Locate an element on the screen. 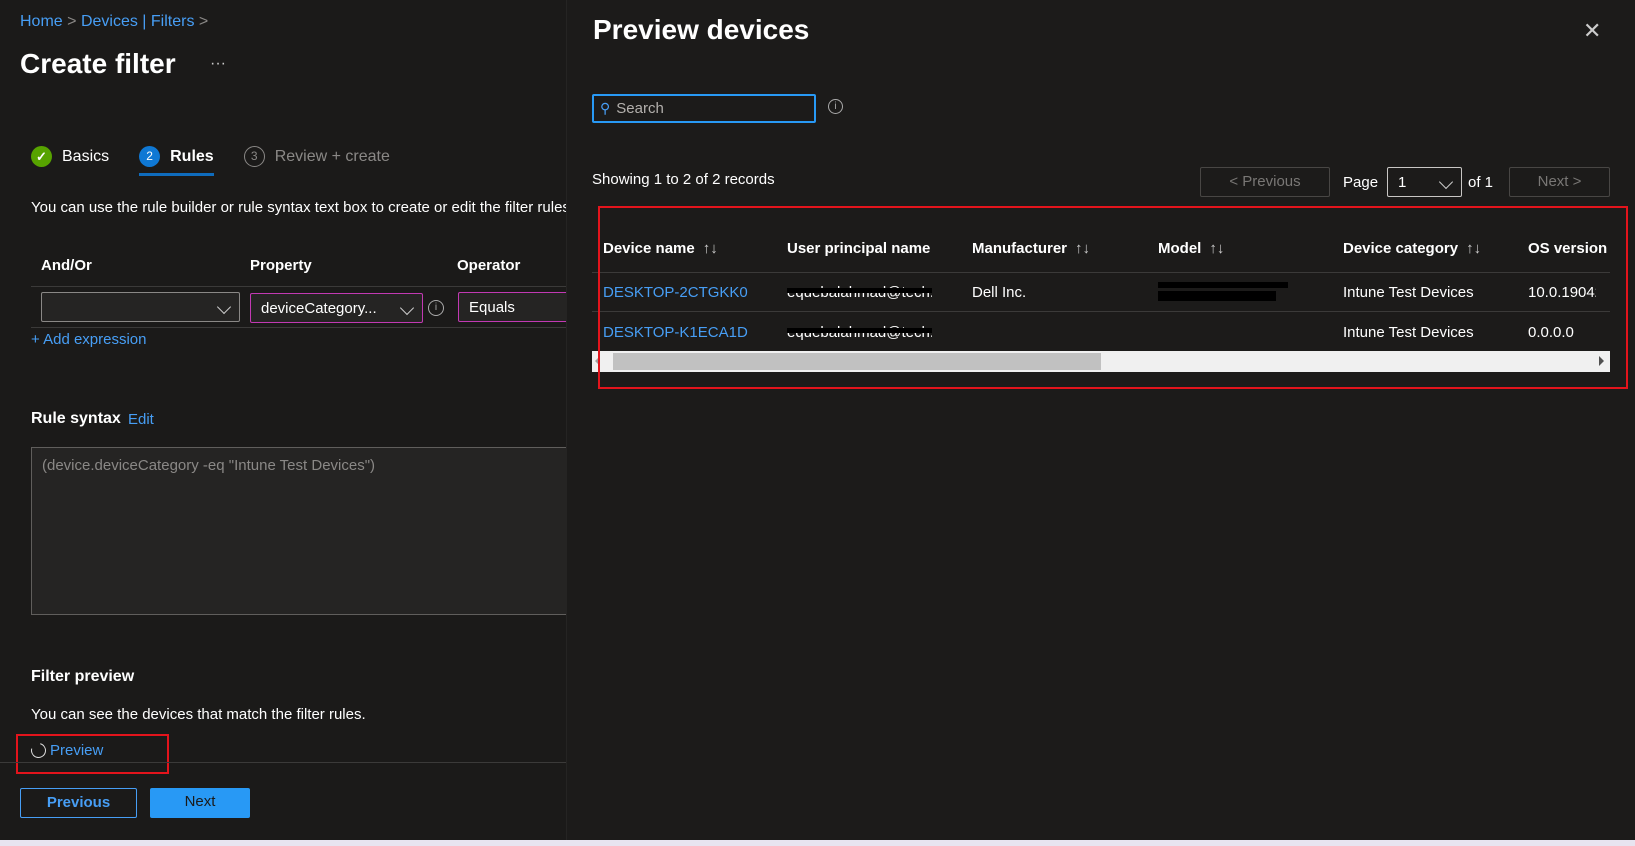  tab-label: Basics is located at coordinates (86, 156).